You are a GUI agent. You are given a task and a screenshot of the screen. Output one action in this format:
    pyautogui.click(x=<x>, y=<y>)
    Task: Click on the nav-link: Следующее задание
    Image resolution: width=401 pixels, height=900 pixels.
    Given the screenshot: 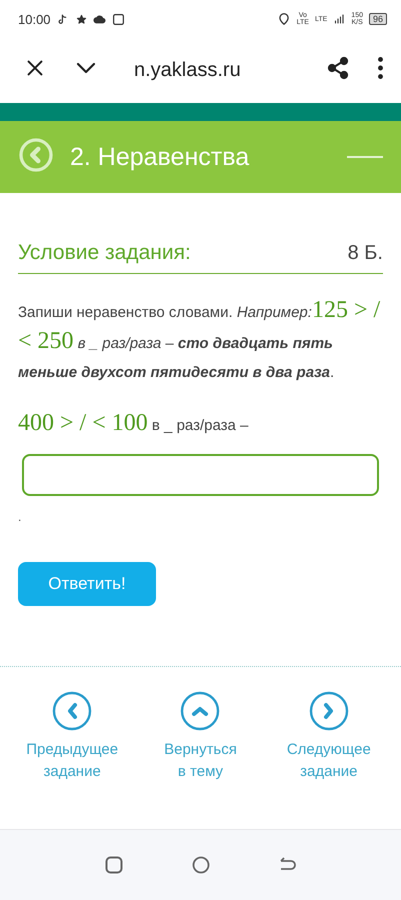 What is the action you would take?
    pyautogui.click(x=329, y=760)
    